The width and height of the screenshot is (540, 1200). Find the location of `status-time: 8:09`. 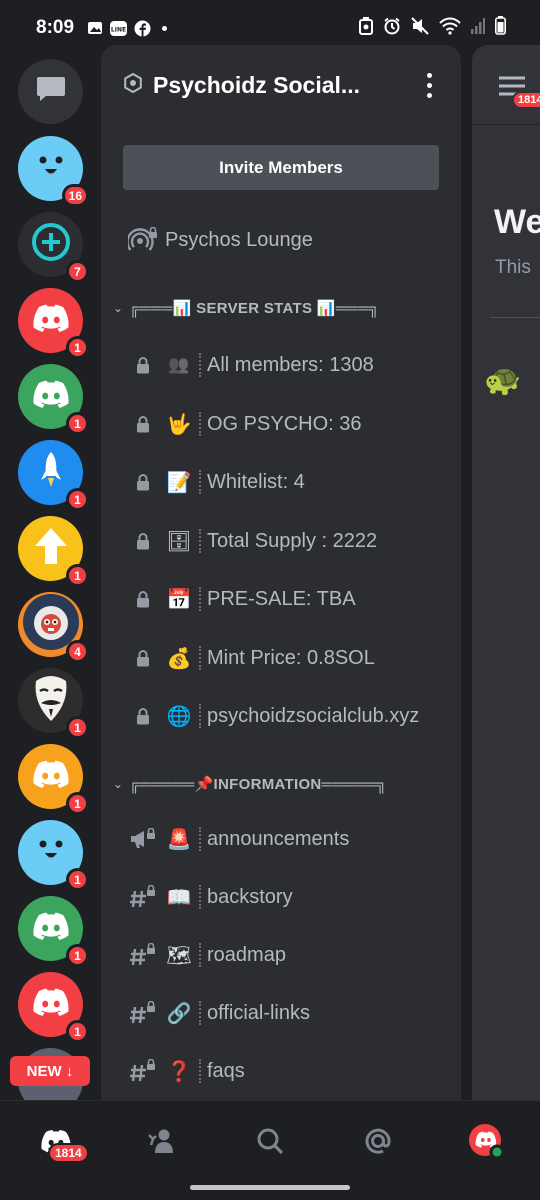

status-time: 8:09 is located at coordinates (55, 27).